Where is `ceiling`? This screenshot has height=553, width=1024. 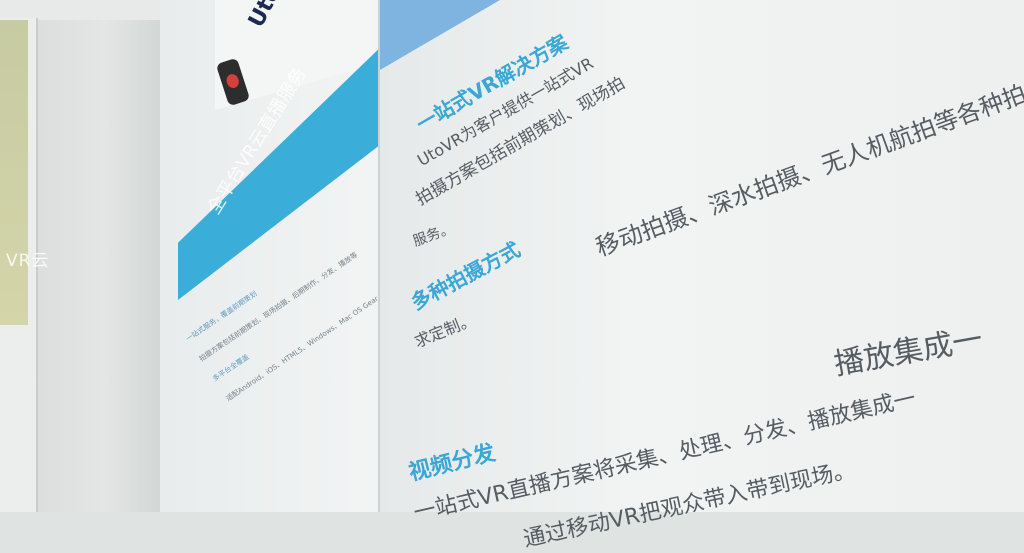
ceiling is located at coordinates (87, 10).